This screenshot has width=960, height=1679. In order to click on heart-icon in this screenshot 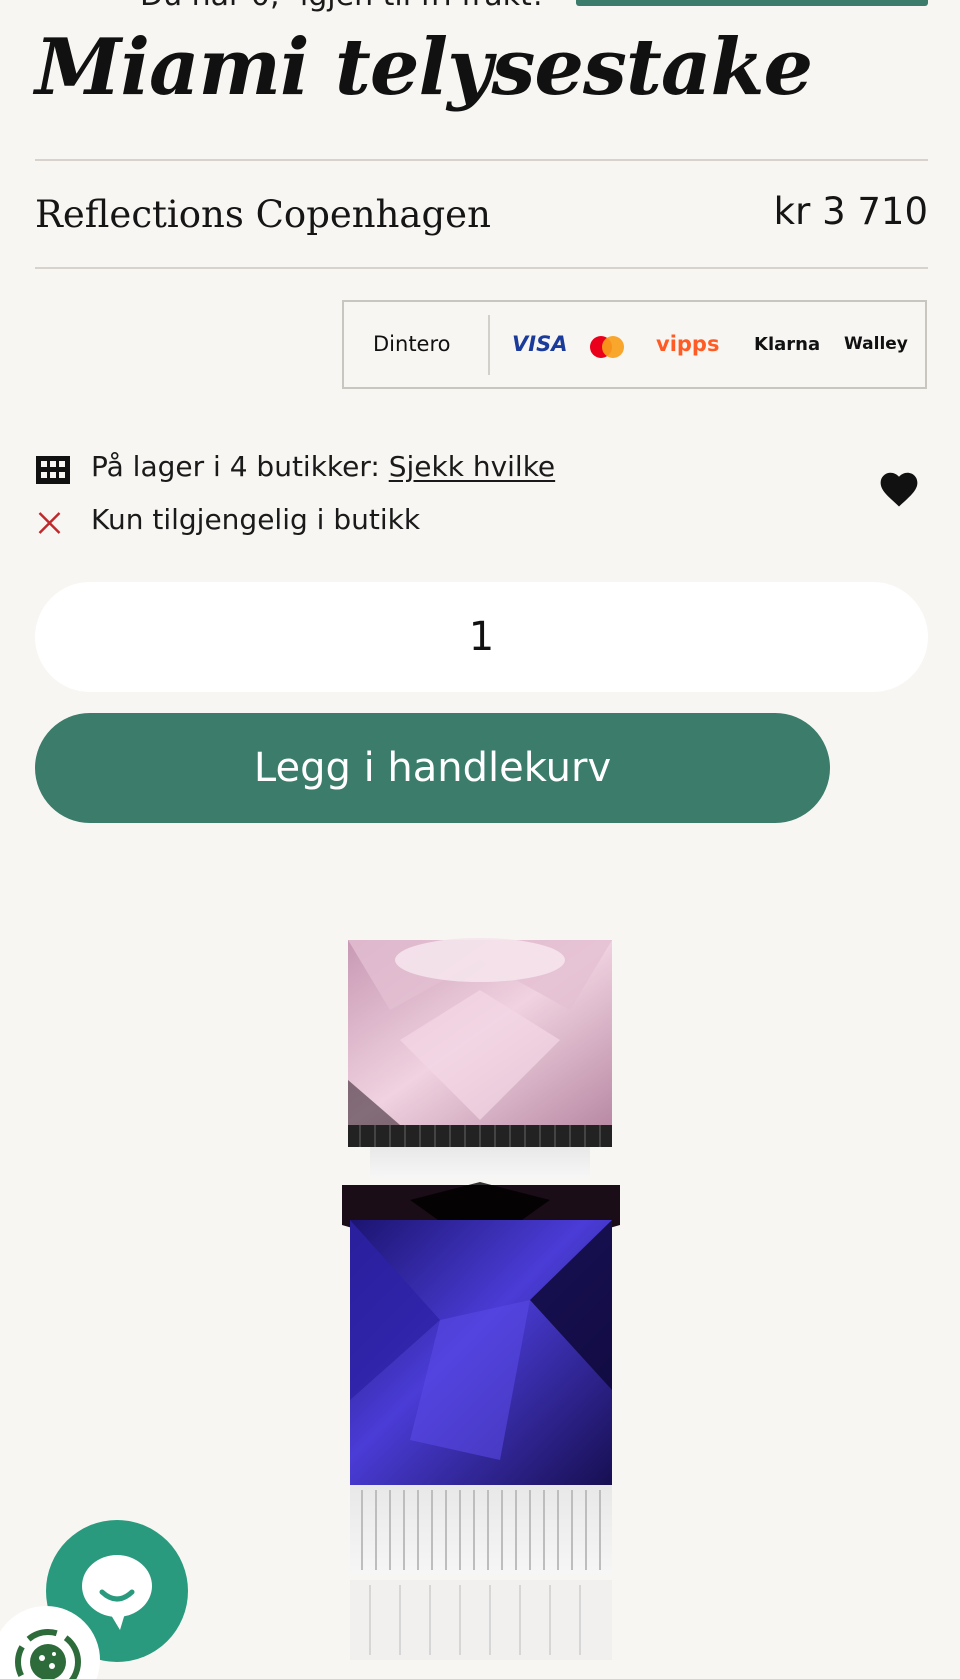, I will do `click(899, 489)`.